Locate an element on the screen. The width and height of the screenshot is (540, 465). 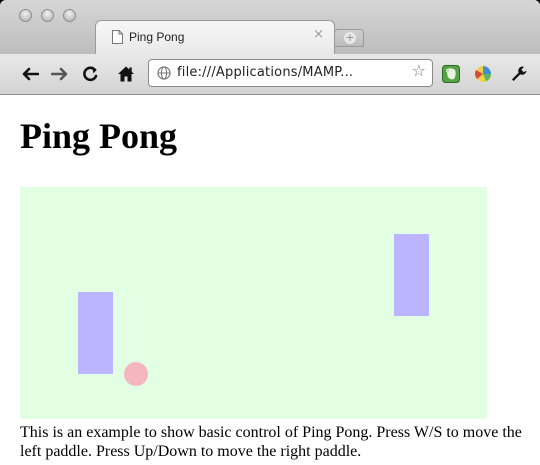
new-tab-button: + is located at coordinates (349, 38).